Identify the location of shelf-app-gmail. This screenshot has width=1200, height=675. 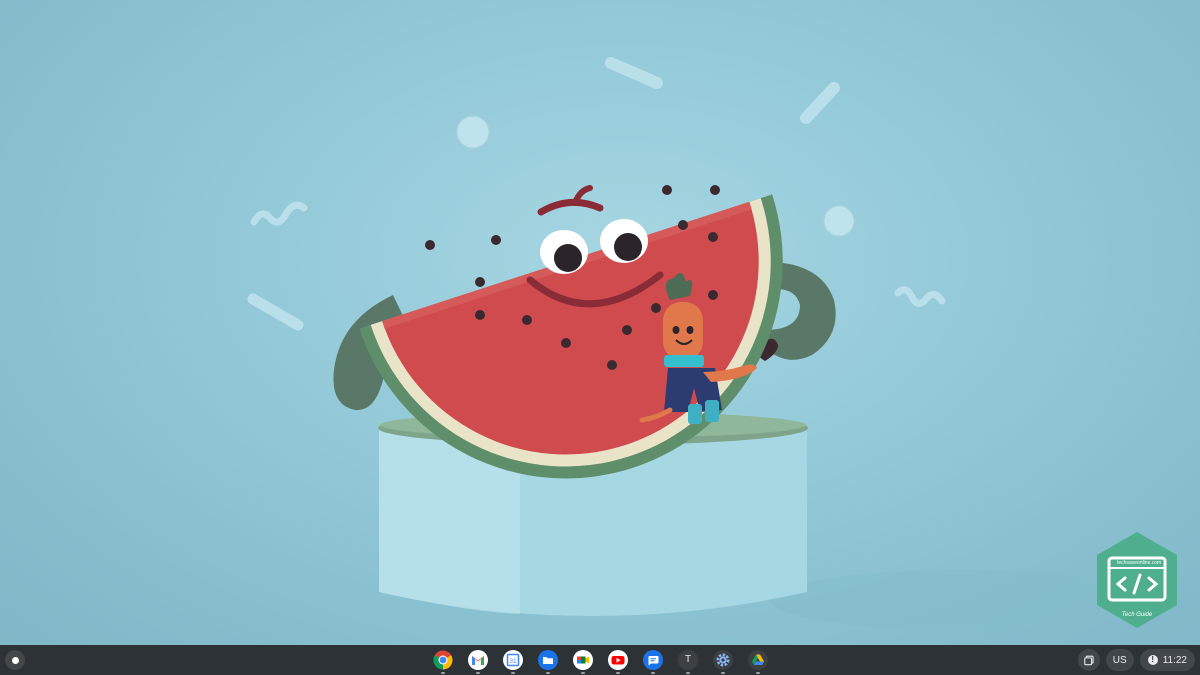
(478, 661).